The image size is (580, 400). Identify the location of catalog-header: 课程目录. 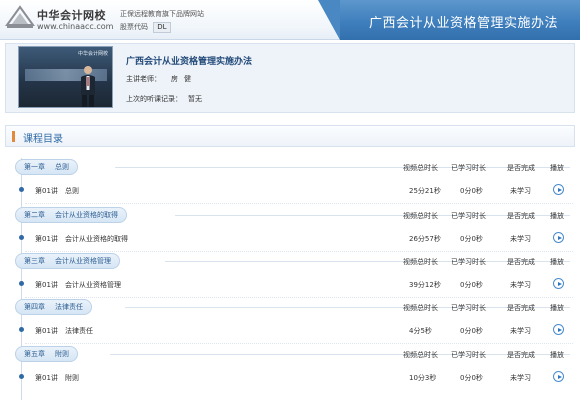
(290, 136).